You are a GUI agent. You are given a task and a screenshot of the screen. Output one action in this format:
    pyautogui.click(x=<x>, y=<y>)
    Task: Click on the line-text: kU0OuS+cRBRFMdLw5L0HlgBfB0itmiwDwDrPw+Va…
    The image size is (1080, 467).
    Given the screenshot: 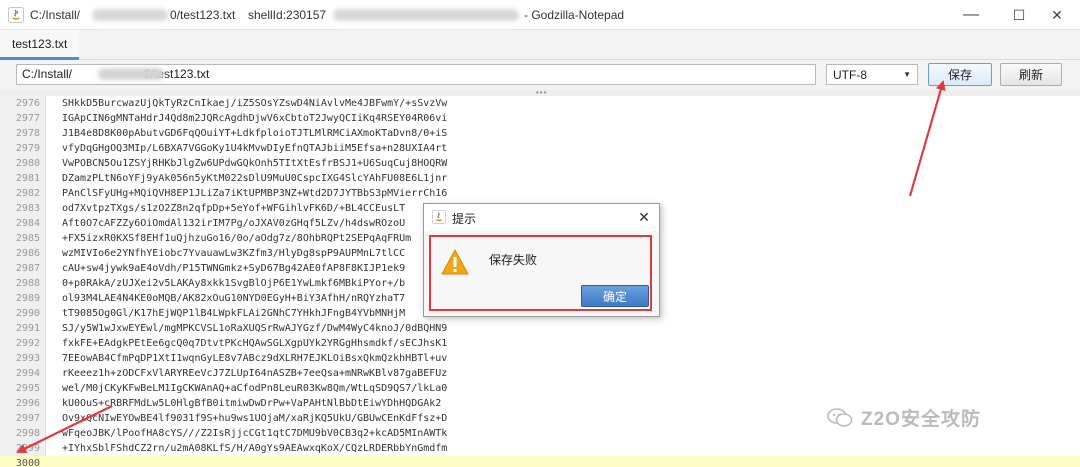 What is the action you would take?
    pyautogui.click(x=252, y=403)
    